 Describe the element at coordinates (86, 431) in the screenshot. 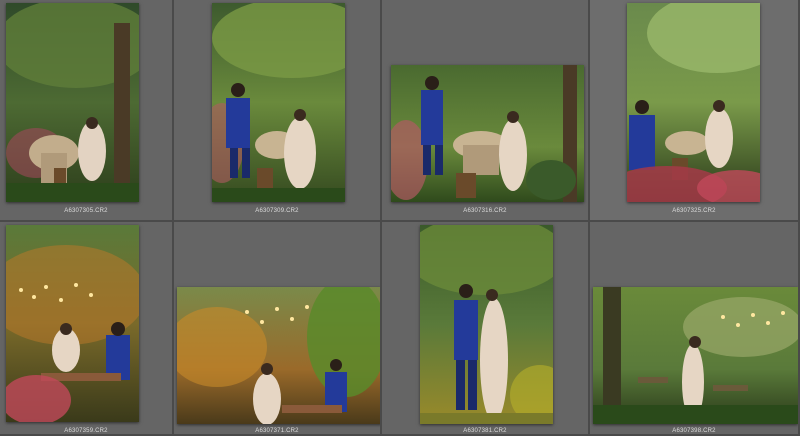

I see `thumbnail-filename: A6307359.CR2` at that location.